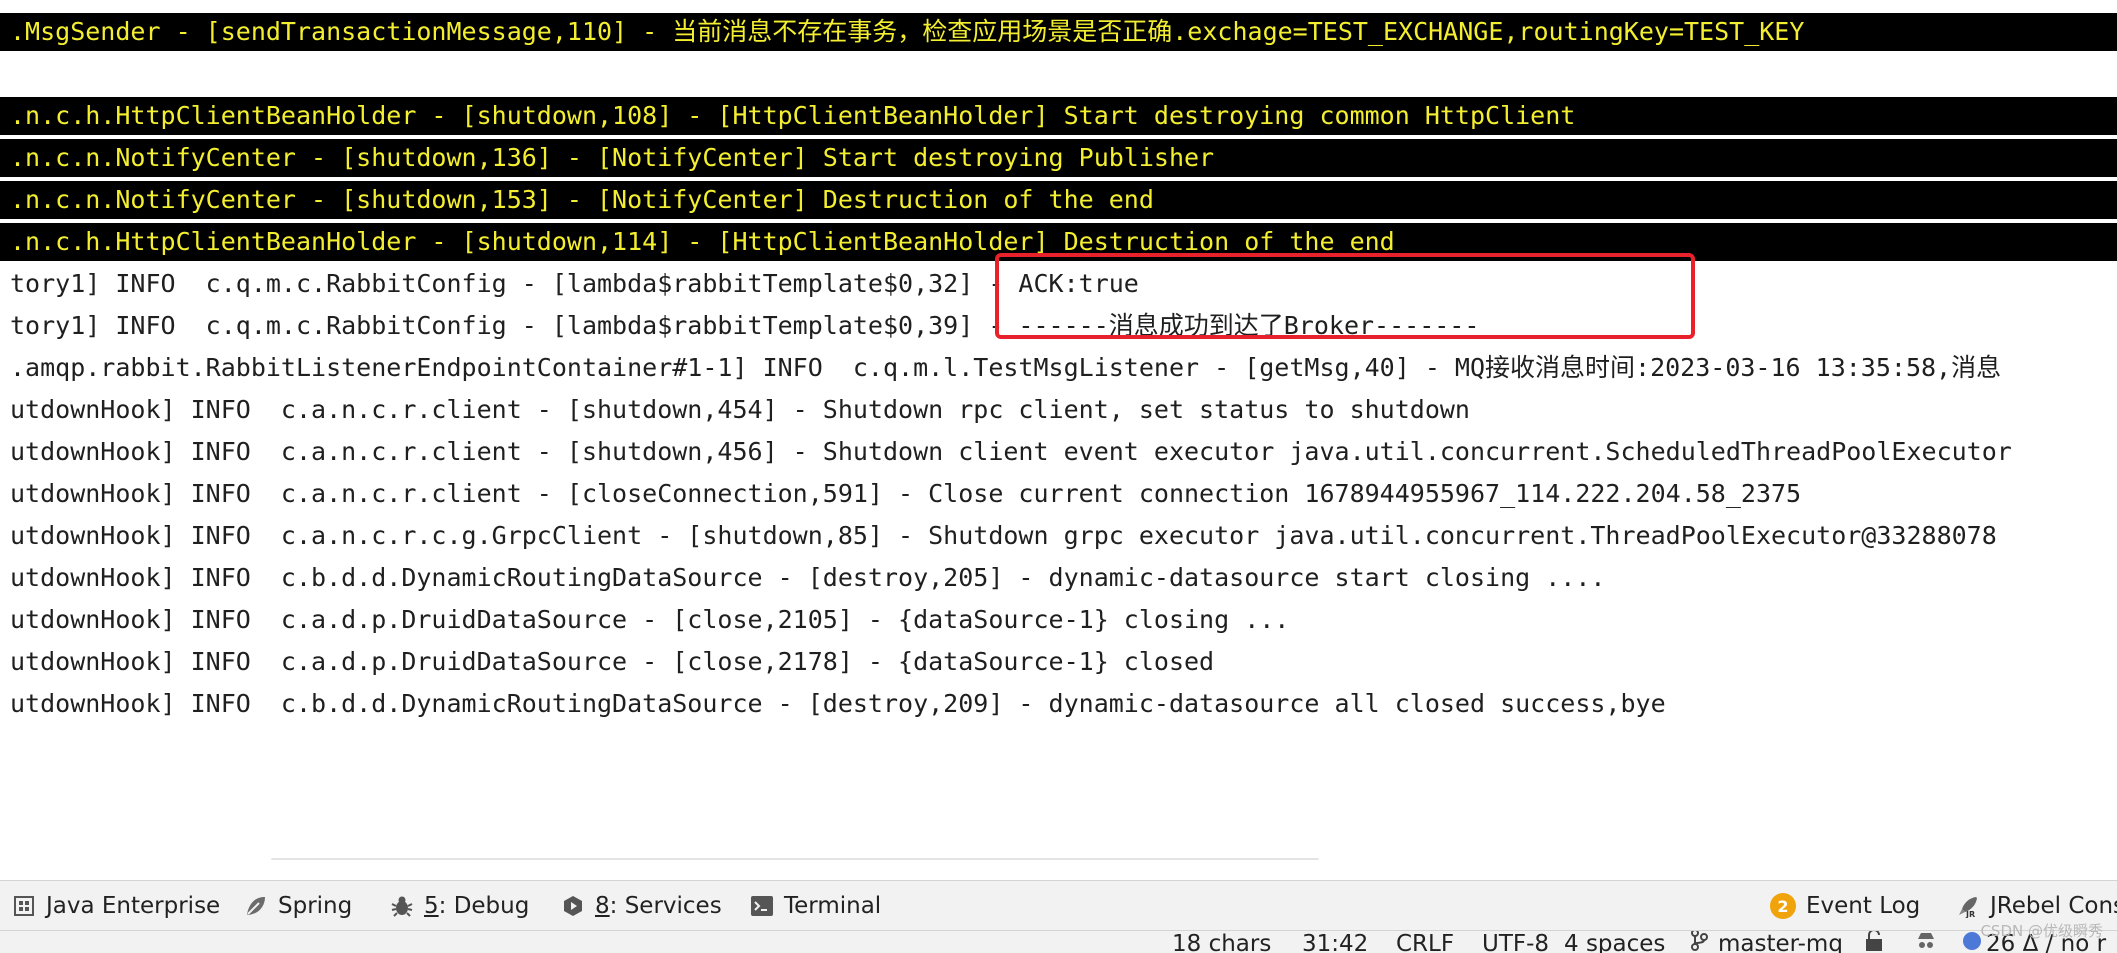 The width and height of the screenshot is (2117, 953). I want to click on spring-leaf-icon, so click(256, 906).